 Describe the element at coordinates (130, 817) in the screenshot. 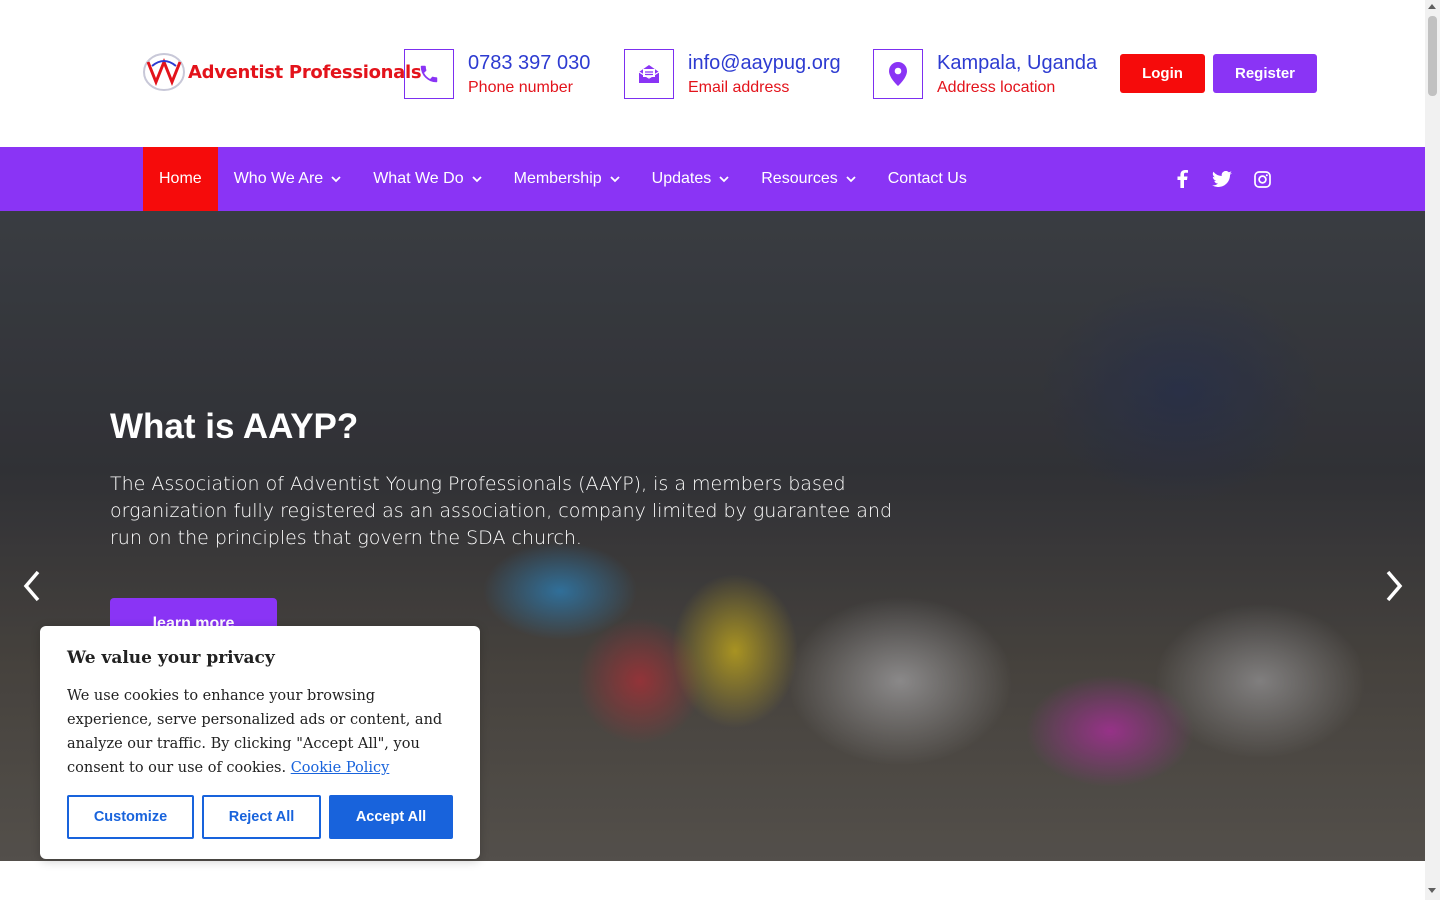

I see `customize-button: Customize` at that location.